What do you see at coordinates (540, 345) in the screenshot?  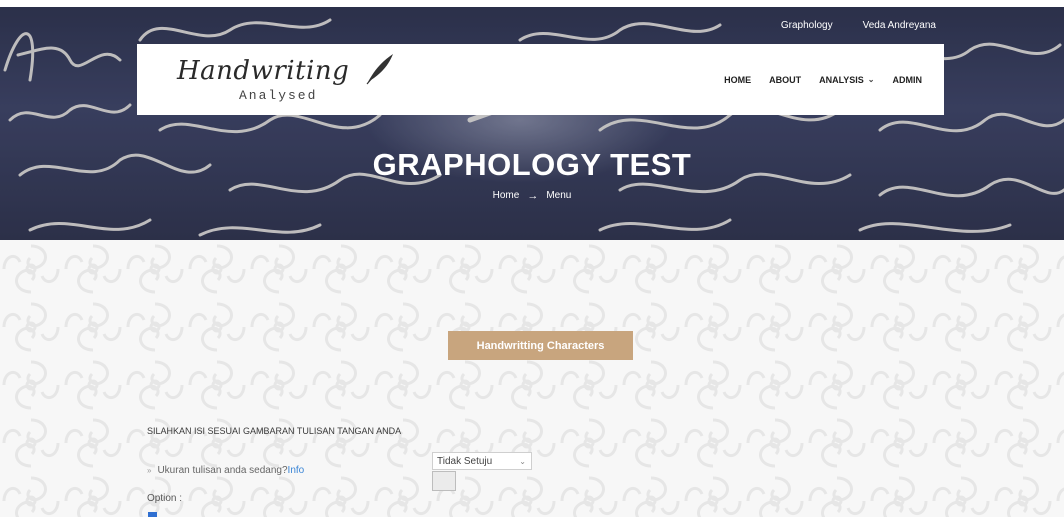 I see `handwriting-characters-button: Handwritting Characters` at bounding box center [540, 345].